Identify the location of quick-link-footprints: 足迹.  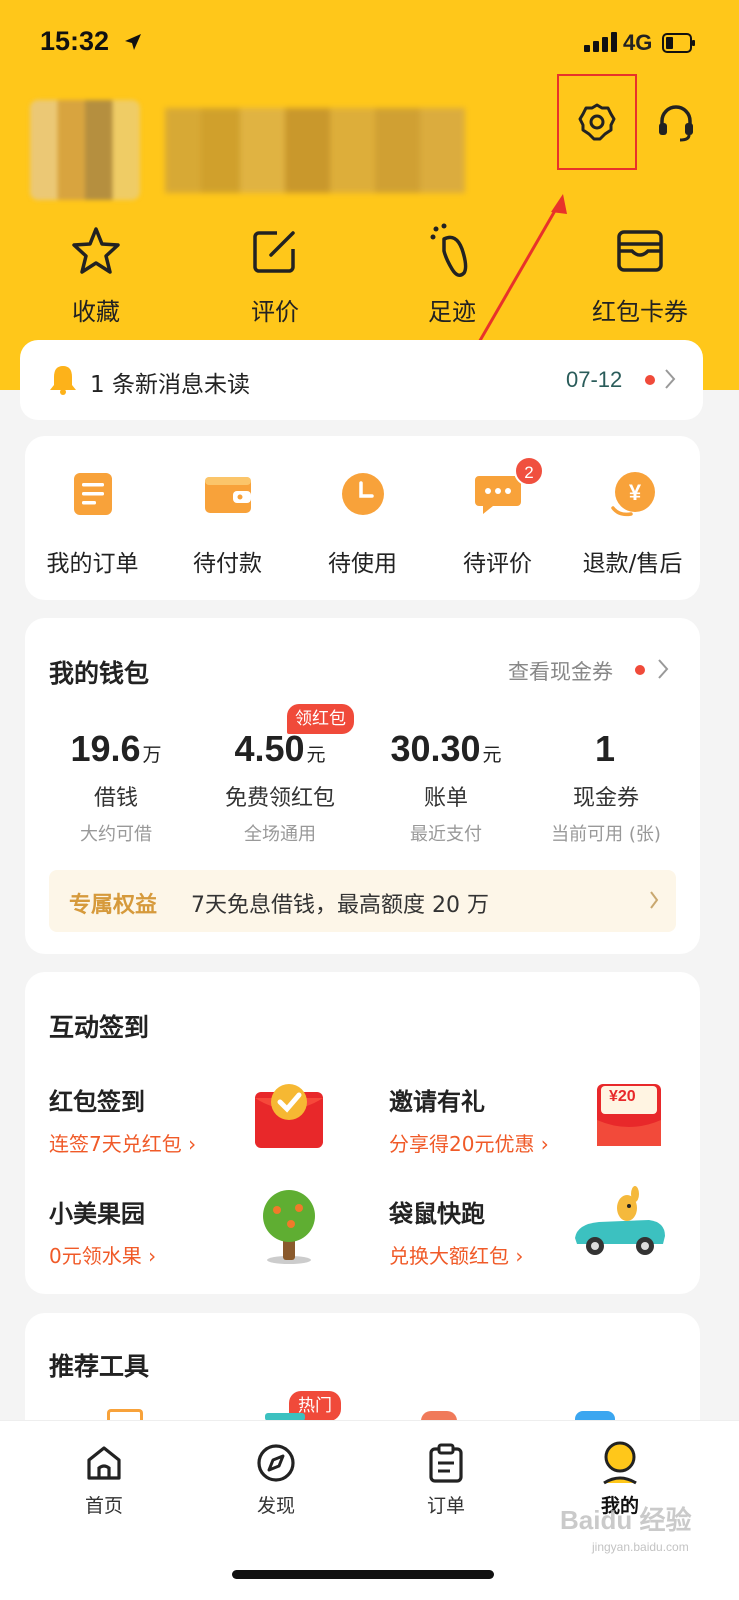
(452, 274).